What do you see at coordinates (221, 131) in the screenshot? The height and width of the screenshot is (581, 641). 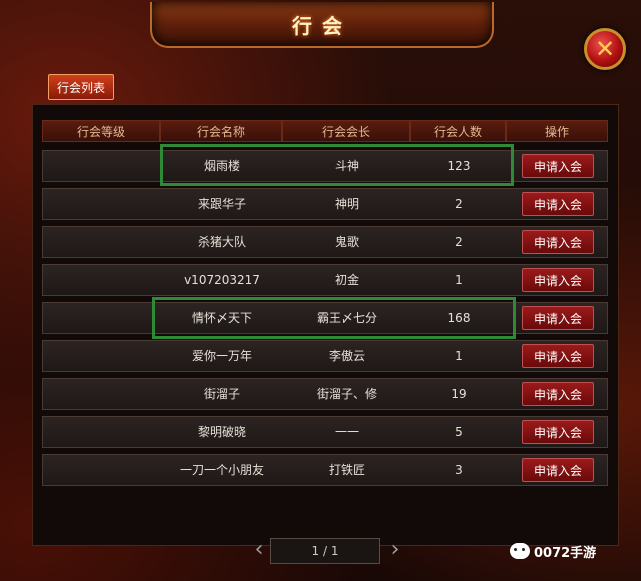 I see `header-name: 行会名称` at bounding box center [221, 131].